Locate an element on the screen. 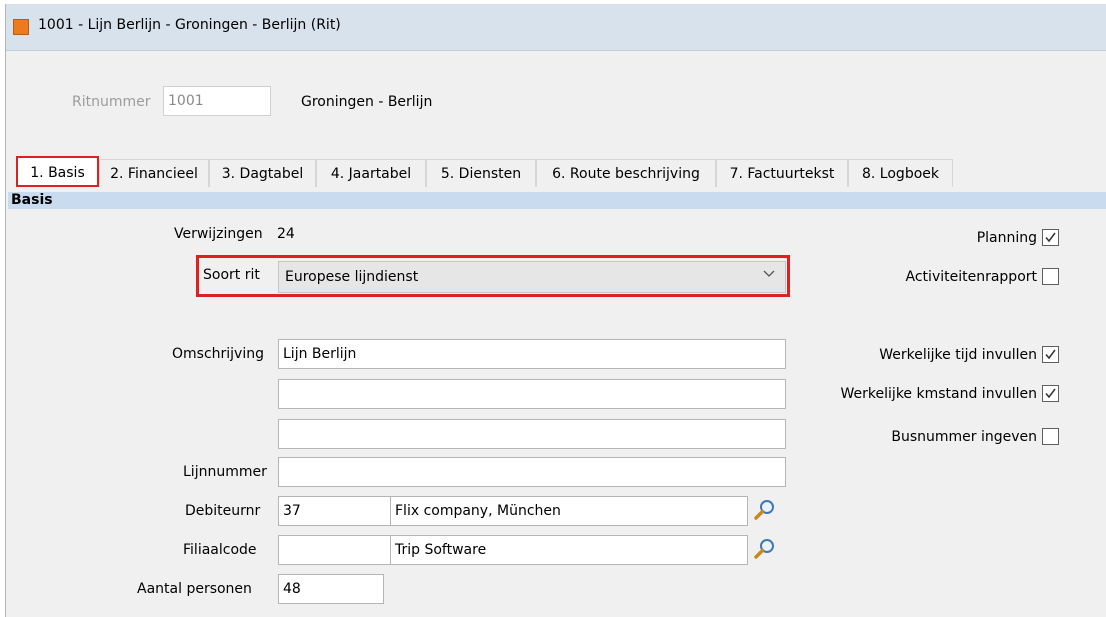 The image size is (1106, 617). activiteitenrapport-label: Activiteitenrapport is located at coordinates (971, 277).